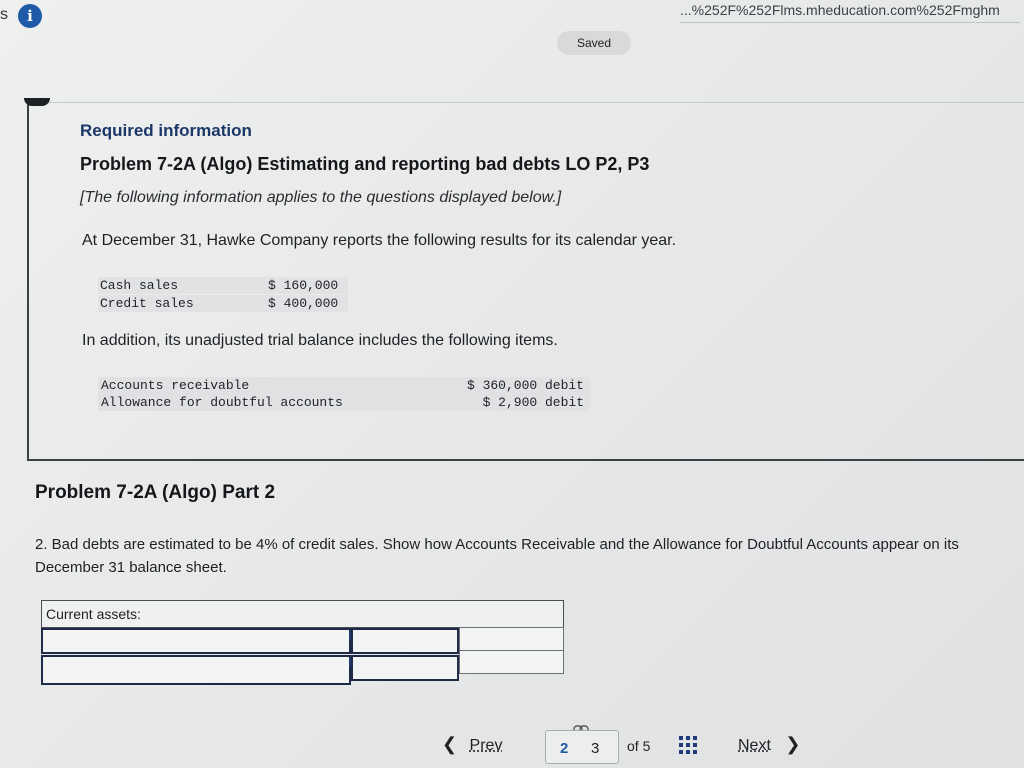  What do you see at coordinates (344, 385) in the screenshot?
I see `trial-balance-row-ar: Accounts receivable $ 360,000 debit` at bounding box center [344, 385].